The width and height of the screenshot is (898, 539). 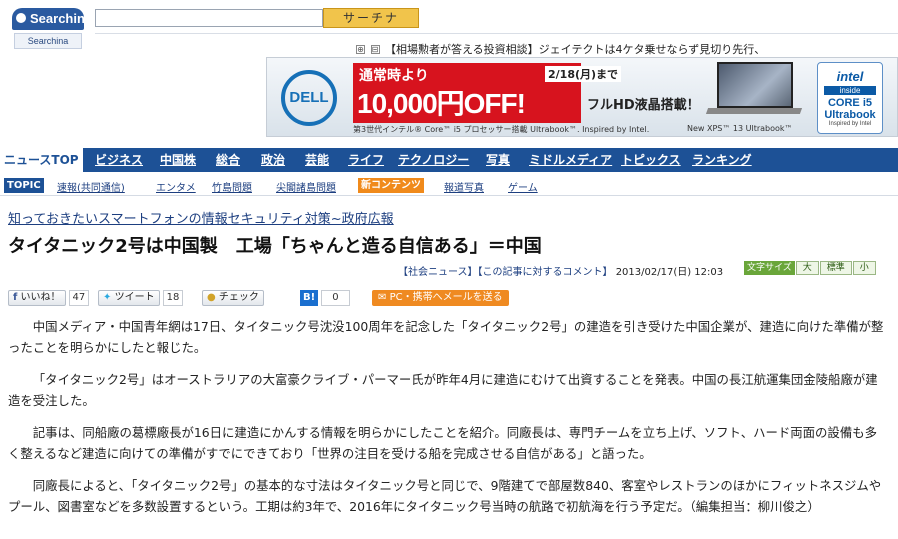 What do you see at coordinates (309, 298) in the screenshot?
I see `hatena-bookmark-icon: B!` at bounding box center [309, 298].